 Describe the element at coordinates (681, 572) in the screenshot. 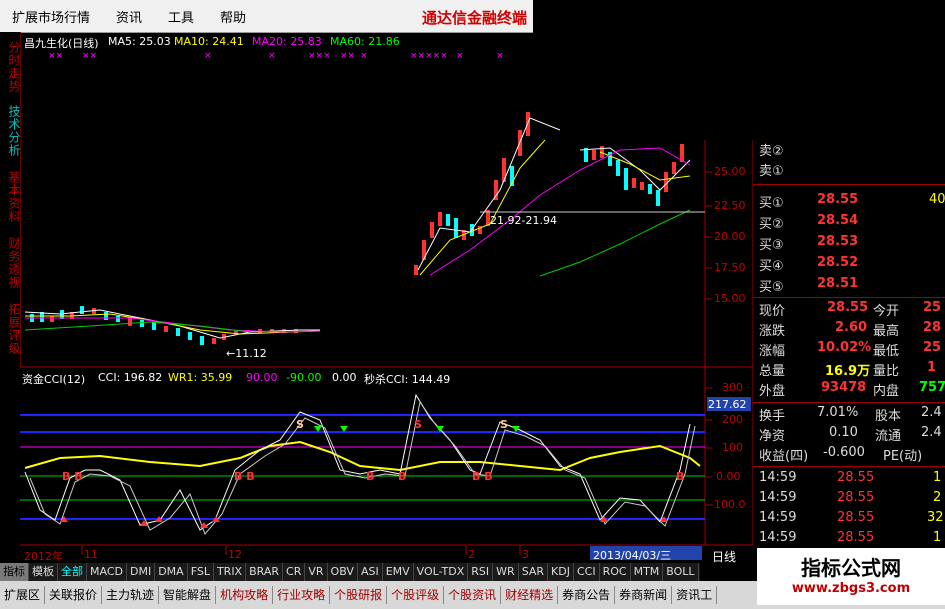

I see `tab-boll: BOLL` at that location.